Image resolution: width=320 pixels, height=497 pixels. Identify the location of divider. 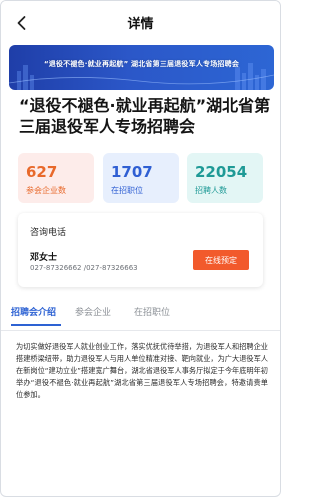
(140, 330).